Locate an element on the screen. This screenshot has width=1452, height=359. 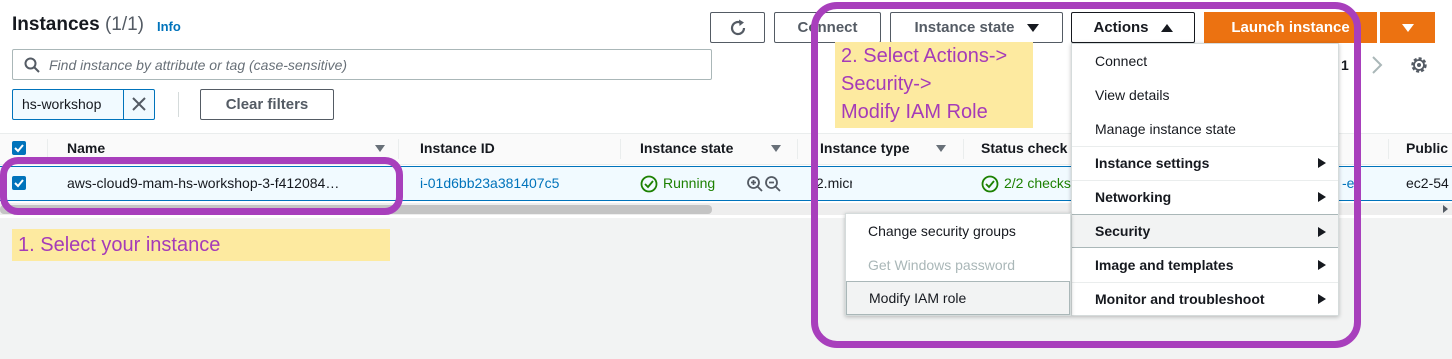
instance-count: (1/1) is located at coordinates (124, 24).